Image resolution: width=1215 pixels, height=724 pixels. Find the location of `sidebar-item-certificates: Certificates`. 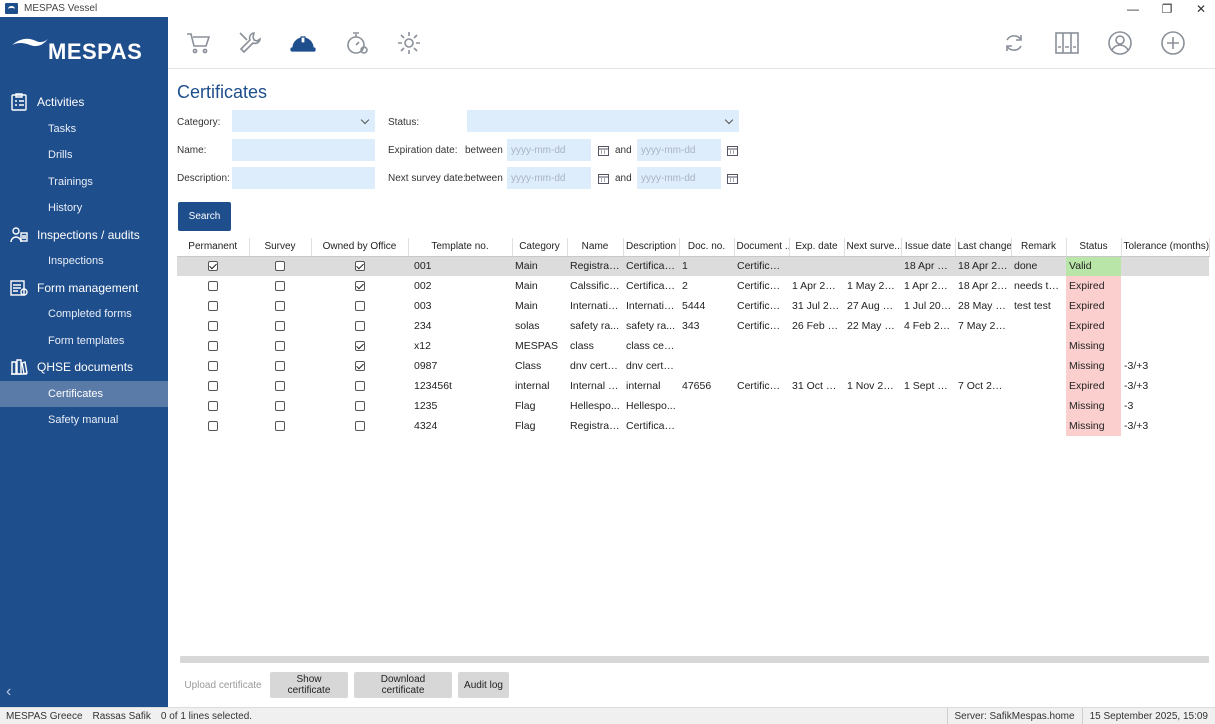

sidebar-item-certificates: Certificates is located at coordinates (84, 393).